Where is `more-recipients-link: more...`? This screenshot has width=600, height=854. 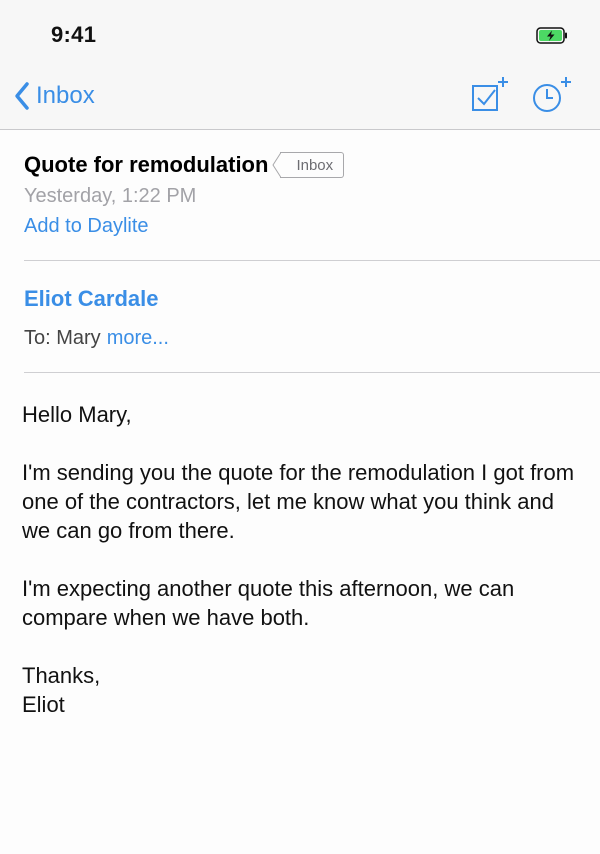
more-recipients-link: more... is located at coordinates (138, 338).